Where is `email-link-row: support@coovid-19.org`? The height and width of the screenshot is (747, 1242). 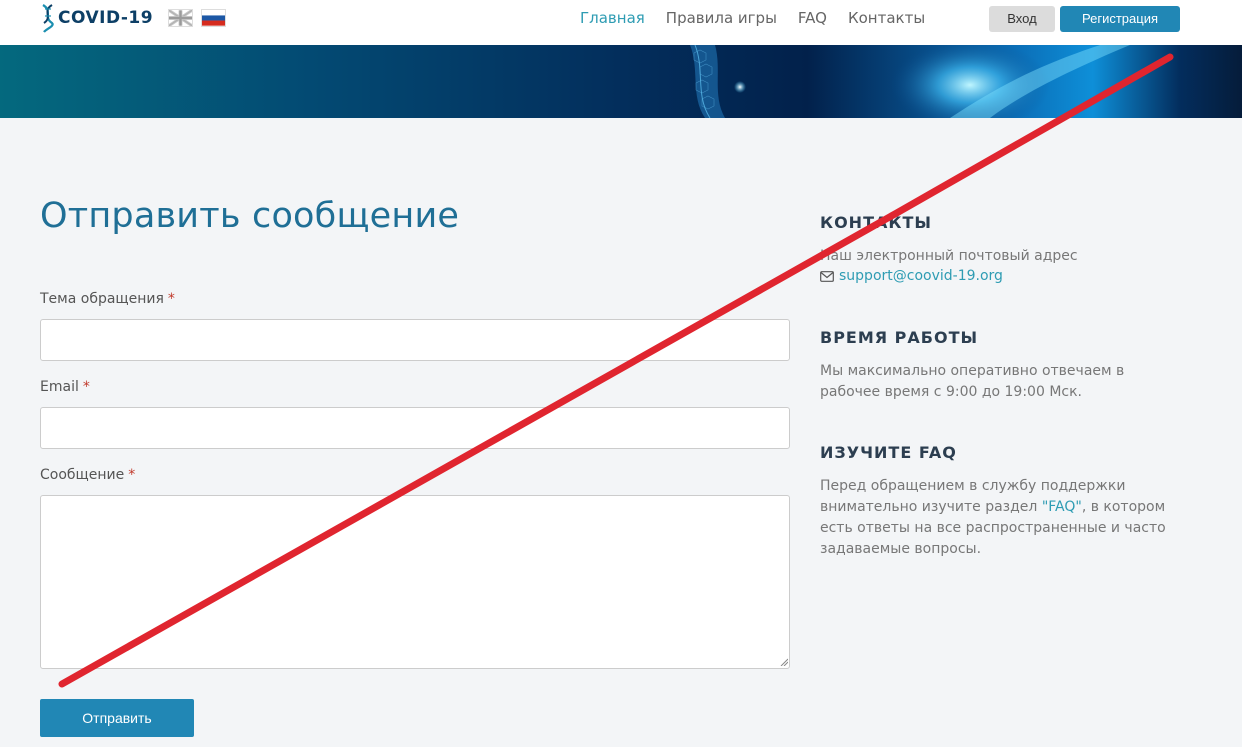 email-link-row: support@coovid-19.org is located at coordinates (911, 276).